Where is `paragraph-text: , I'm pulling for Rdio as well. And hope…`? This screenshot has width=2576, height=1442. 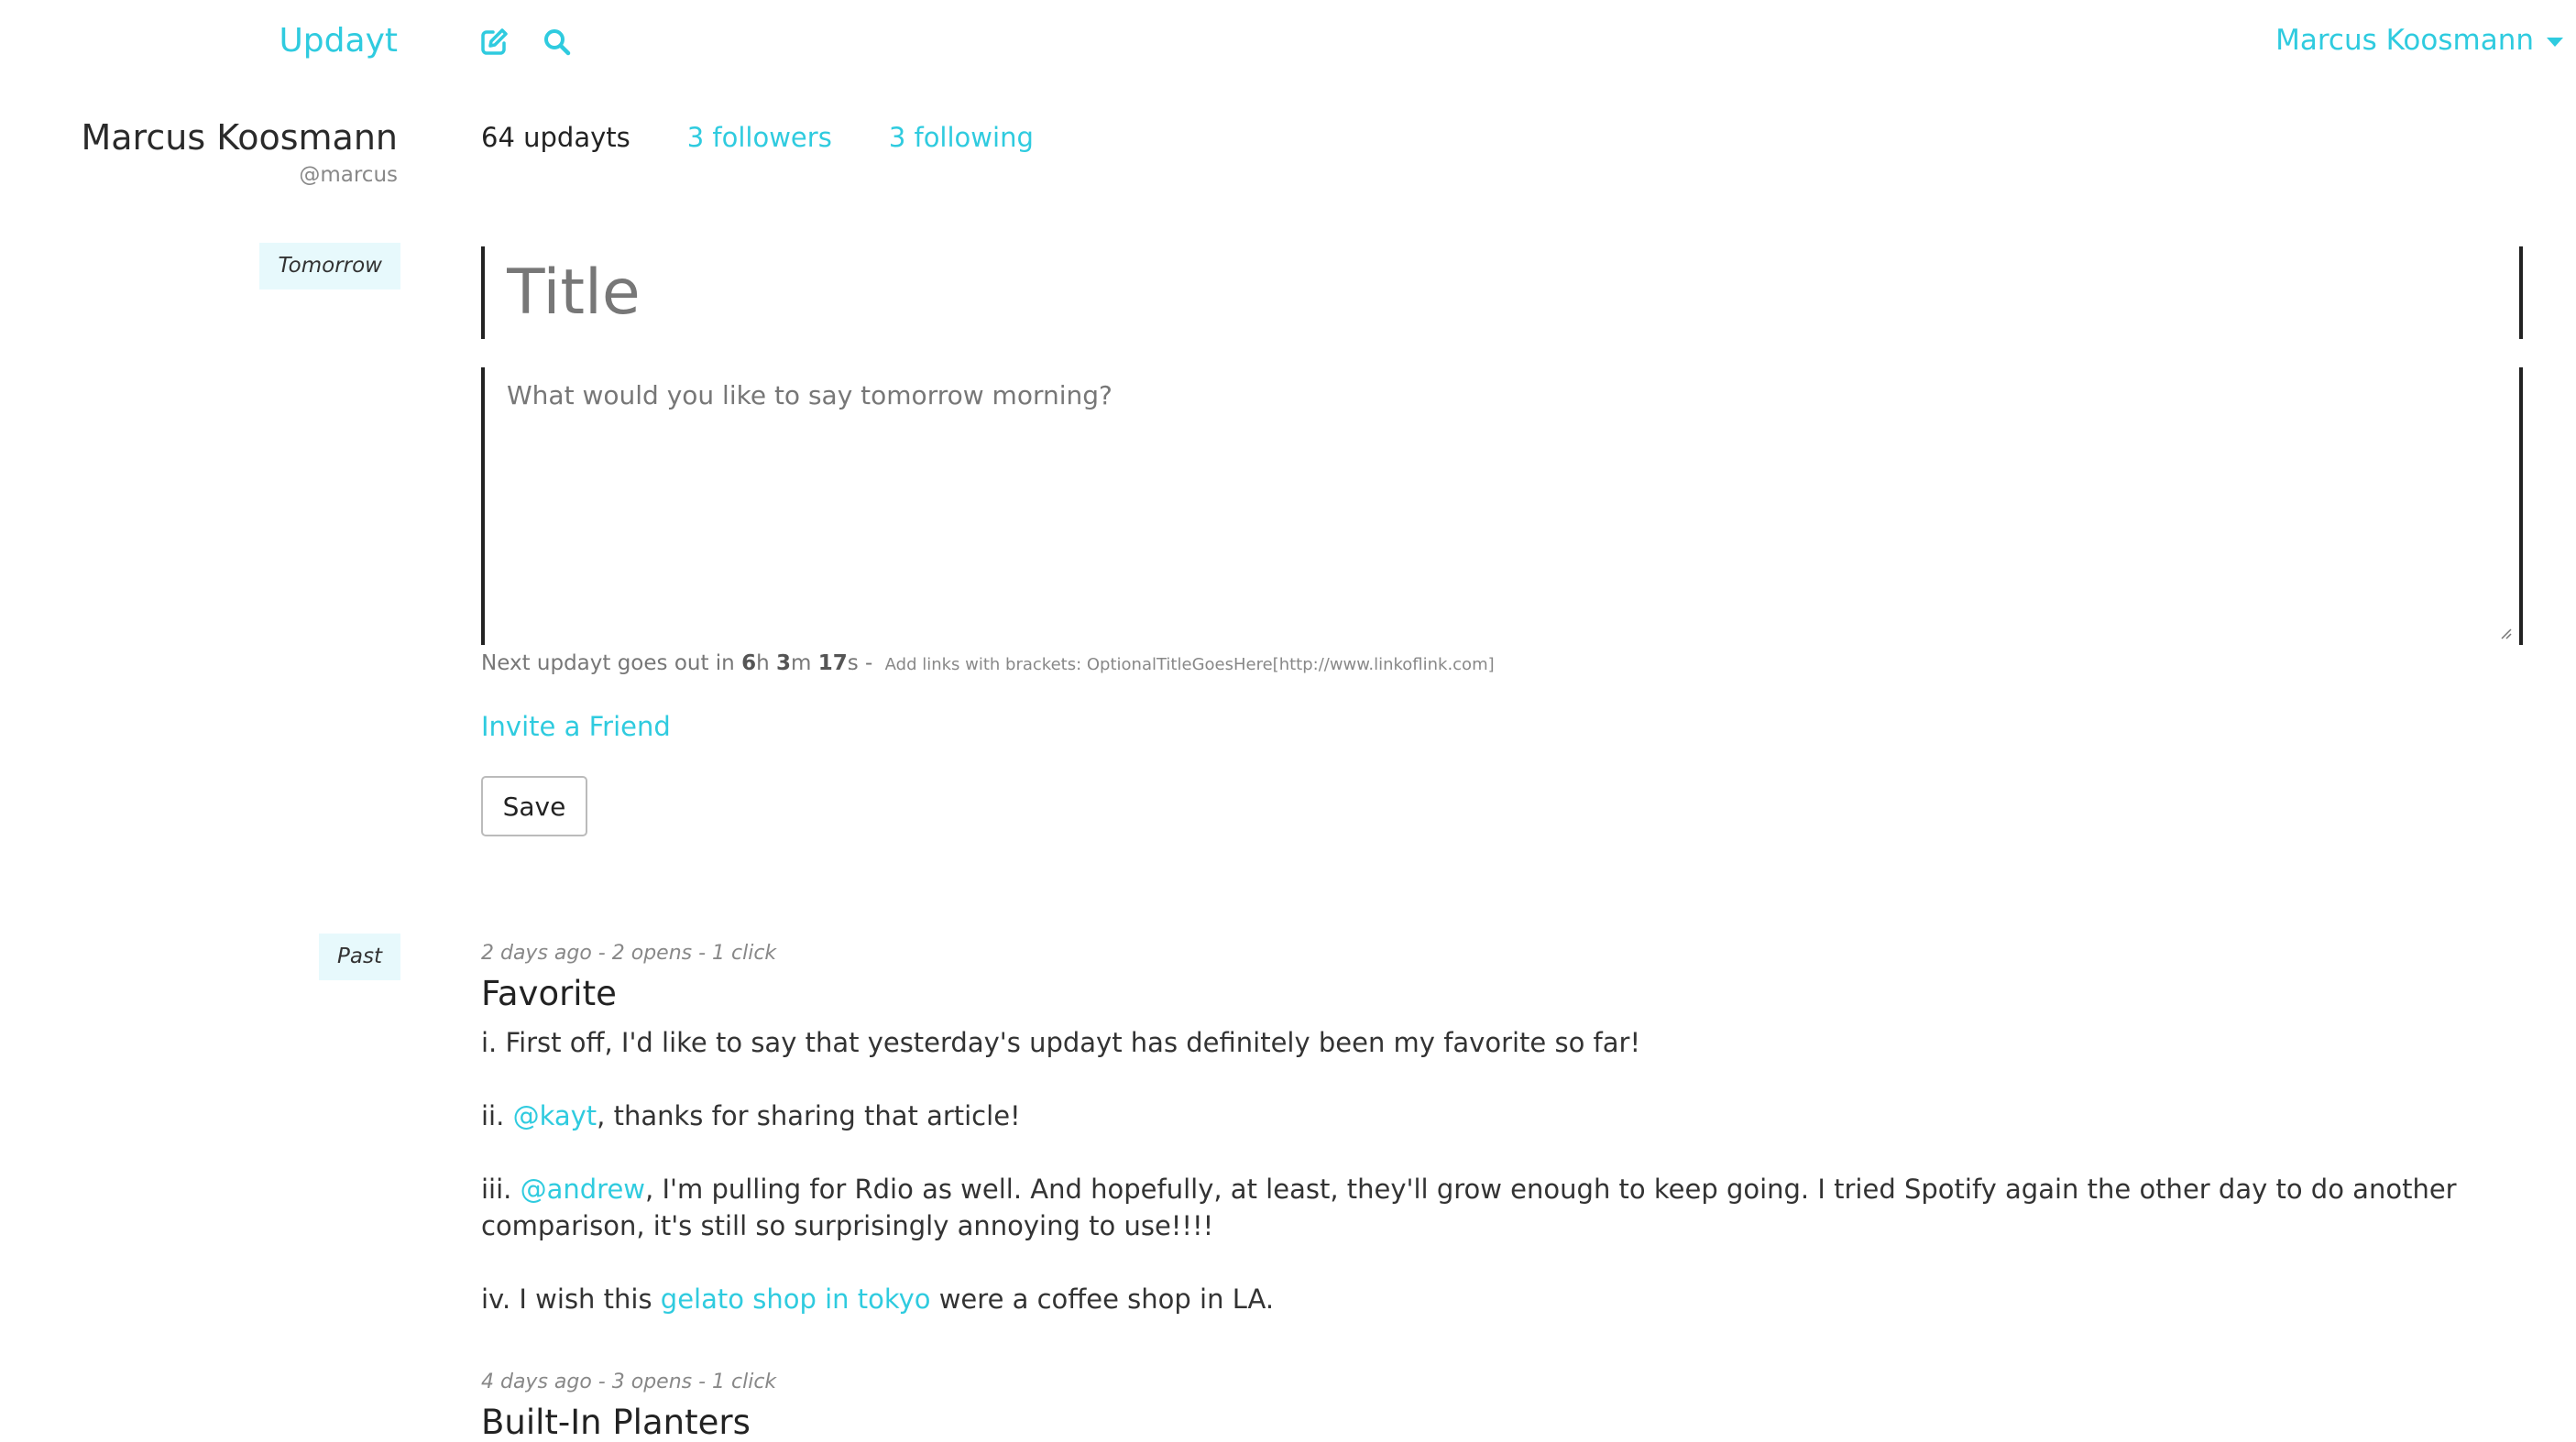 paragraph-text: , I'm pulling for Rdio as well. And hope… is located at coordinates (1469, 1207).